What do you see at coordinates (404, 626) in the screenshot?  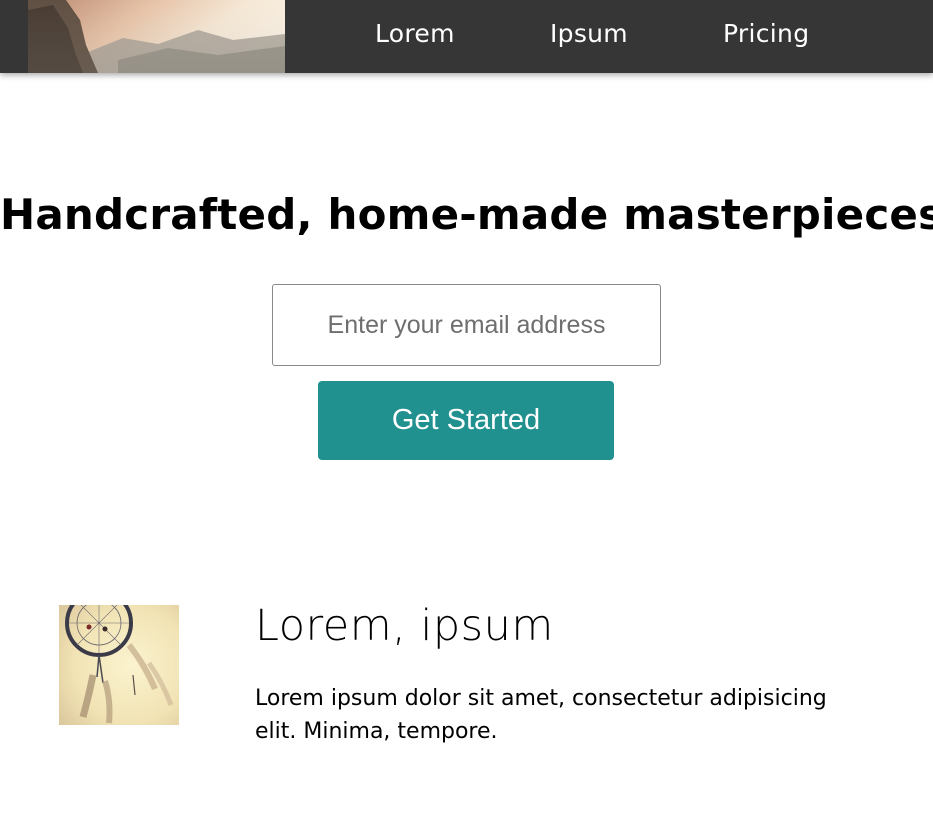 I see `feature-title: Lorem, ipsum` at bounding box center [404, 626].